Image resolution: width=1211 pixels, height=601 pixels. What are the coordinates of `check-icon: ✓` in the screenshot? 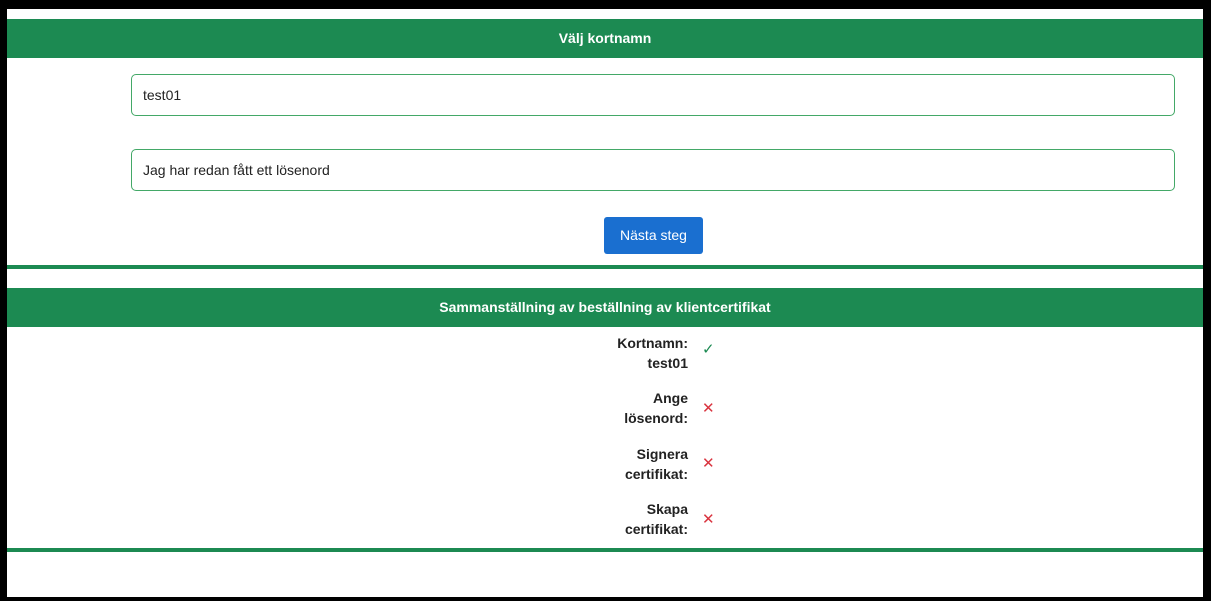 It's located at (708, 349).